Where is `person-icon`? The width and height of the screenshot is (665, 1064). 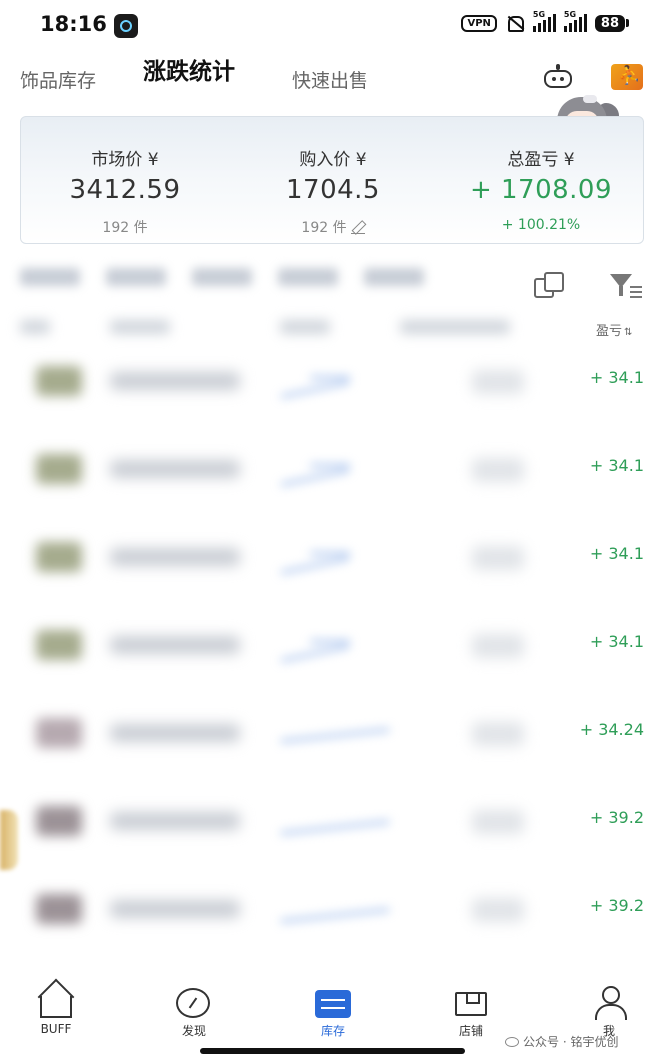 person-icon is located at coordinates (611, 1003).